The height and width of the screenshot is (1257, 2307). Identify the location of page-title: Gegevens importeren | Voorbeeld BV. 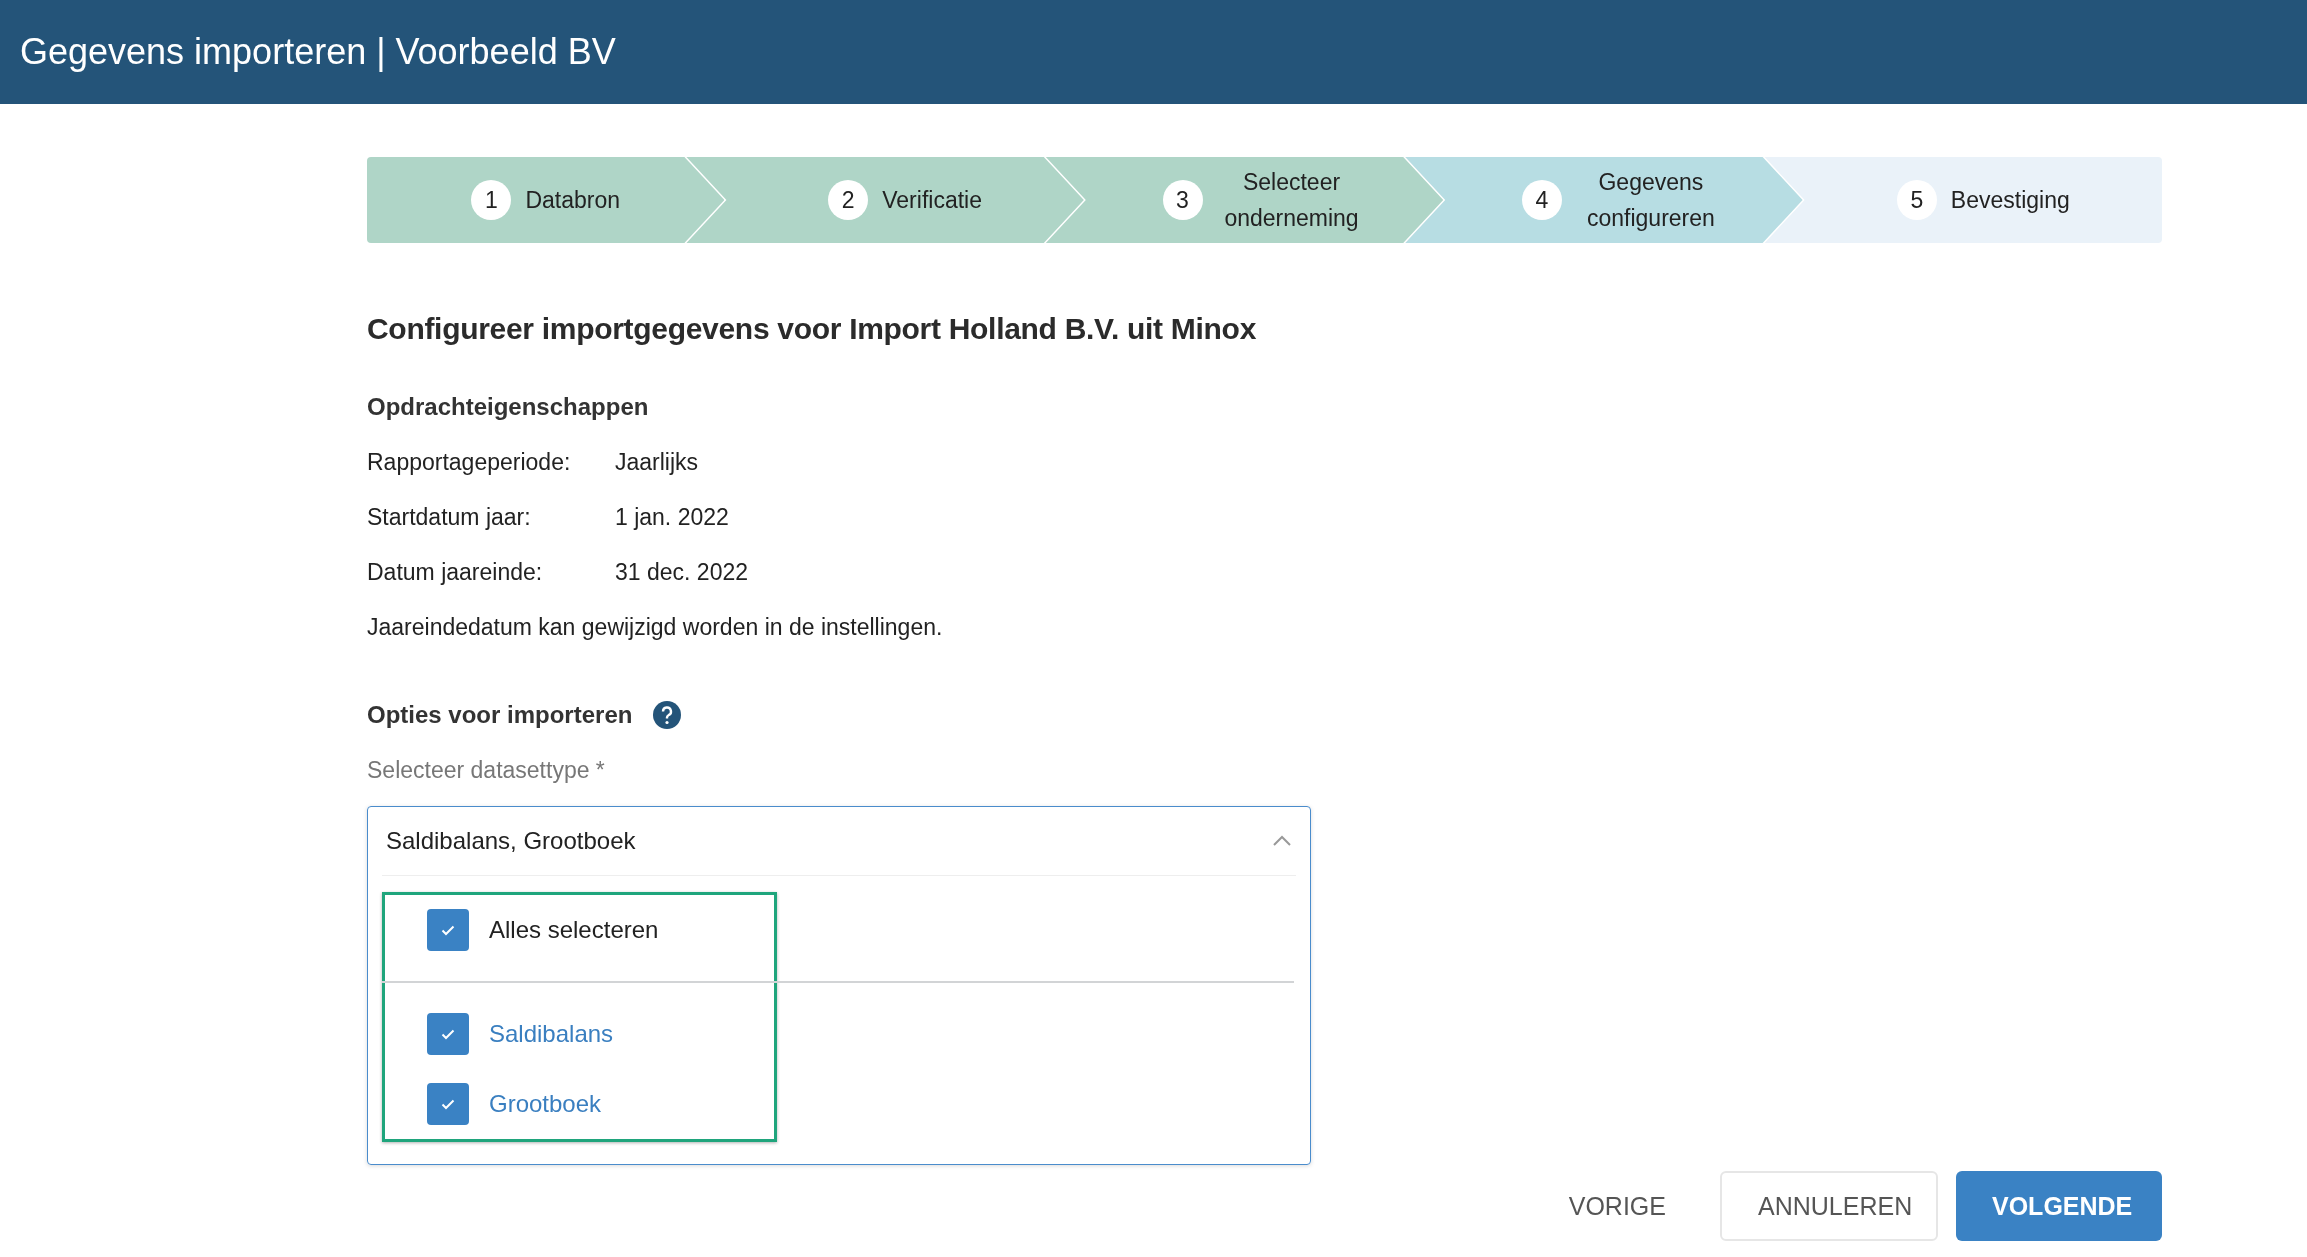
(318, 52).